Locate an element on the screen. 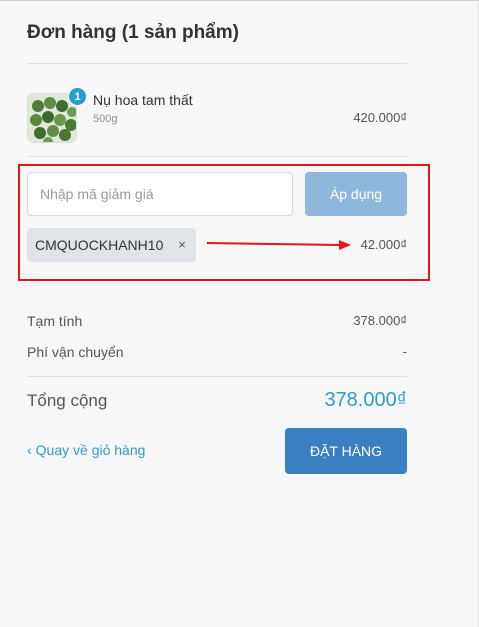  back-to-cart-link: ‹ Quay về giỏ hàng is located at coordinates (86, 450).